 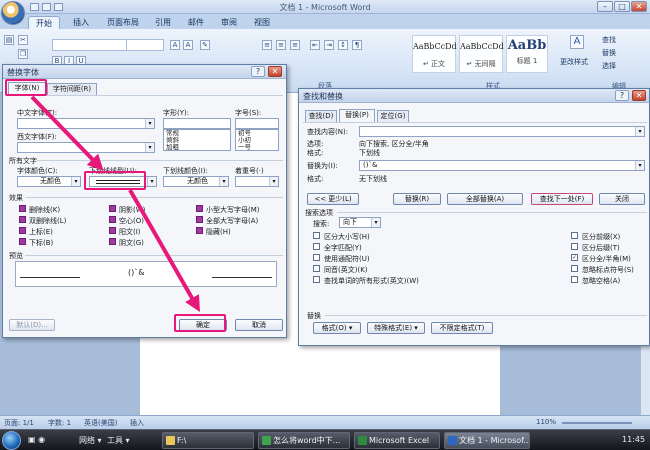 What do you see at coordinates (22, 241) in the screenshot?
I see `subscript-checkbox` at bounding box center [22, 241].